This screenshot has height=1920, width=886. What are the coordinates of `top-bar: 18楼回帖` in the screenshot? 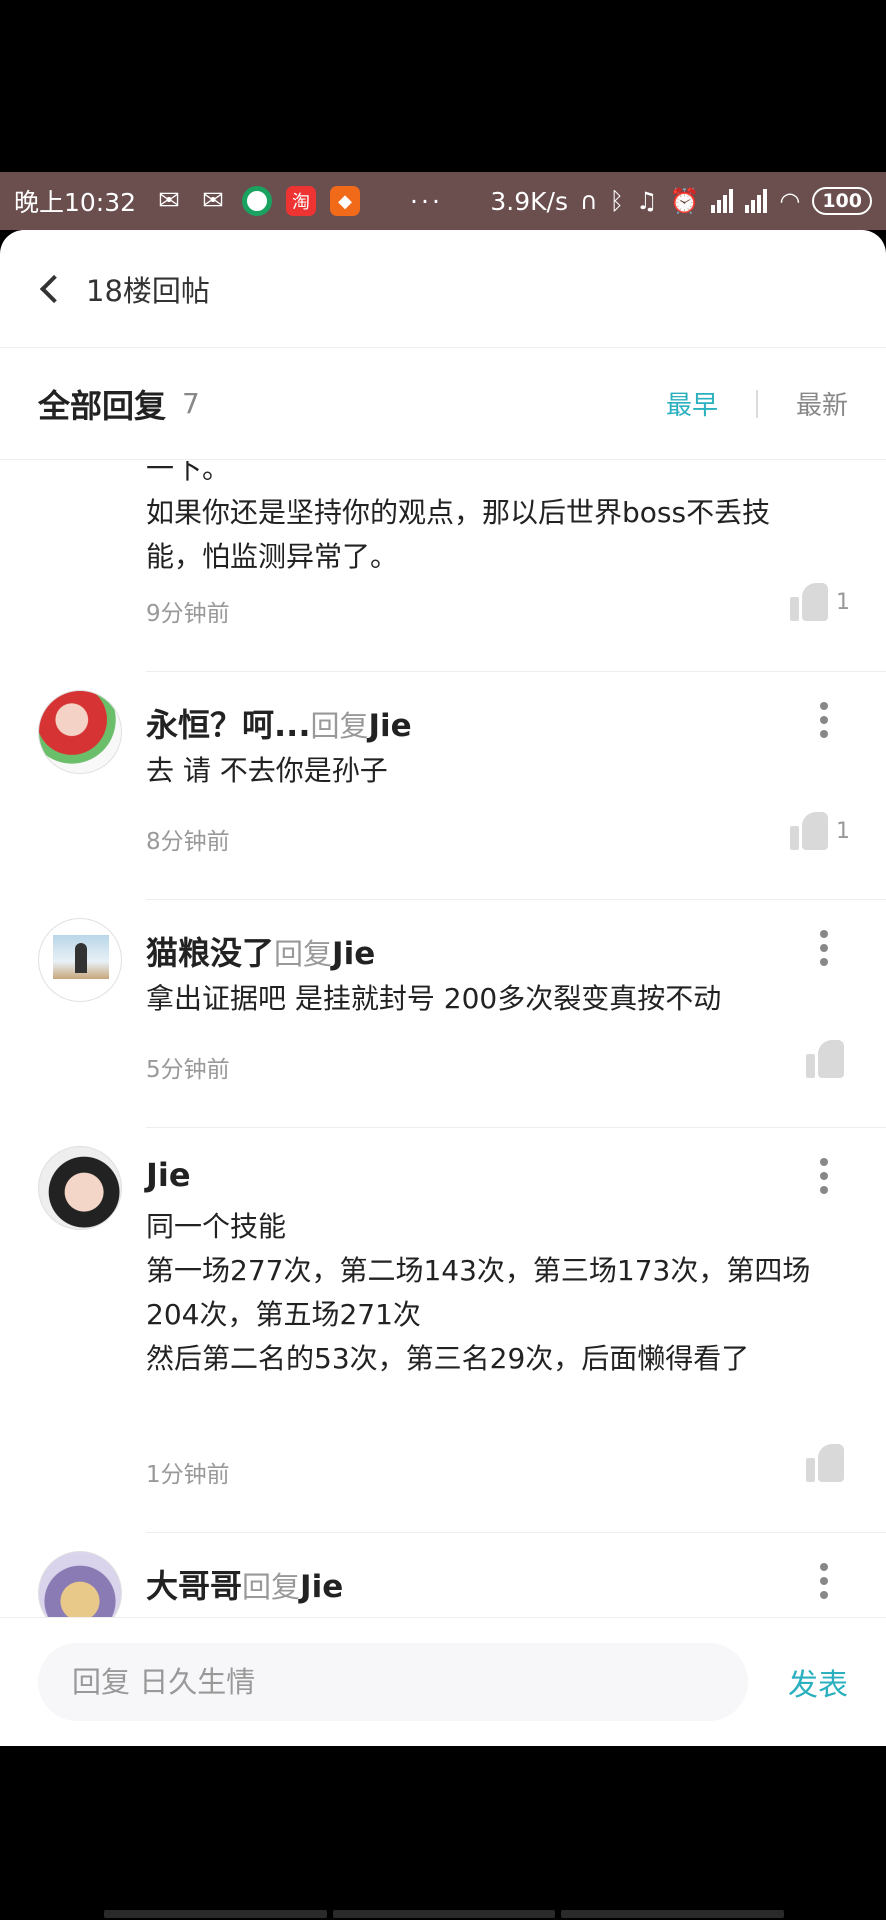 It's located at (443, 289).